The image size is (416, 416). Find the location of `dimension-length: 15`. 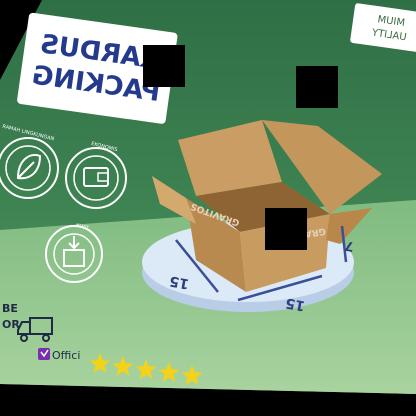

dimension-length: 15 is located at coordinates (179, 281).